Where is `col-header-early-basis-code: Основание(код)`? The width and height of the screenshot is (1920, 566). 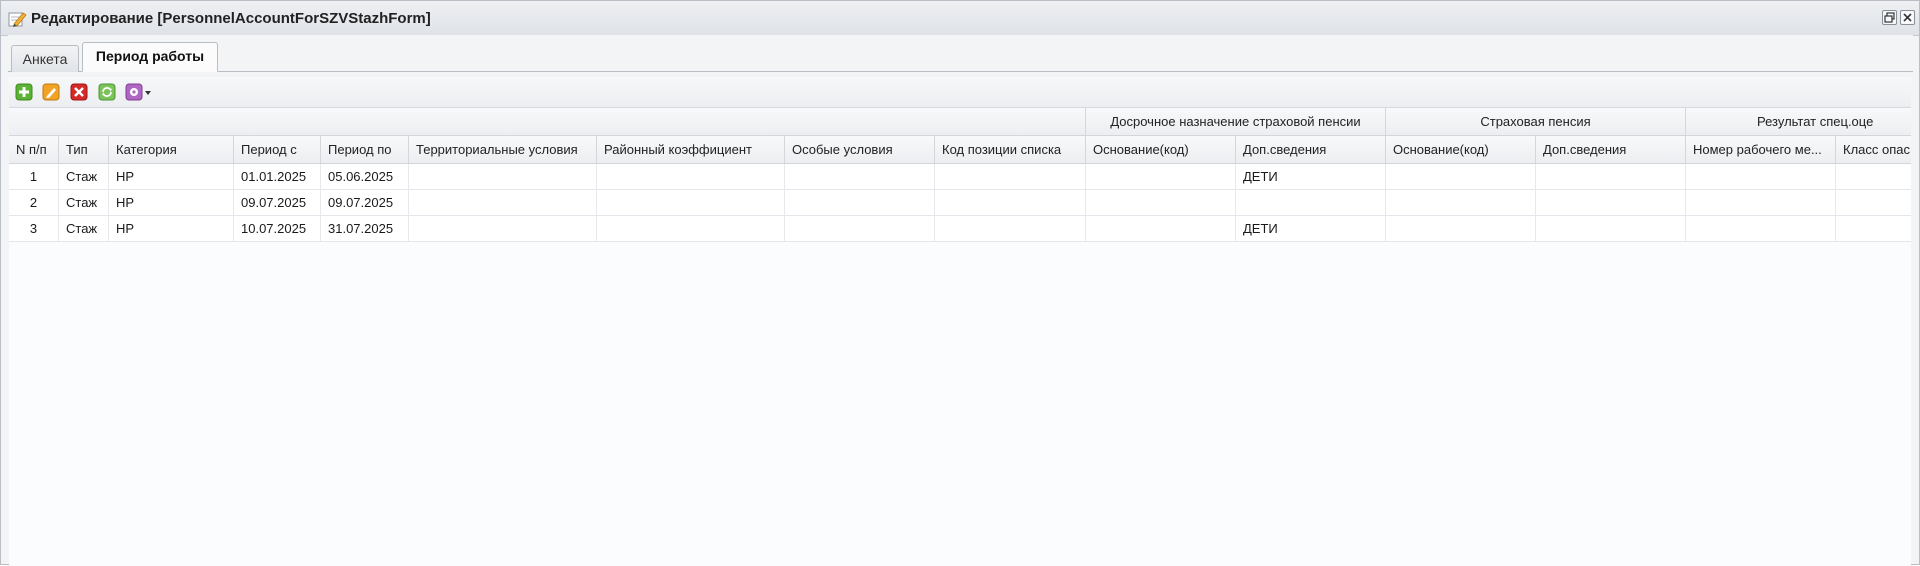
col-header-early-basis-code: Основание(код) is located at coordinates (1161, 150).